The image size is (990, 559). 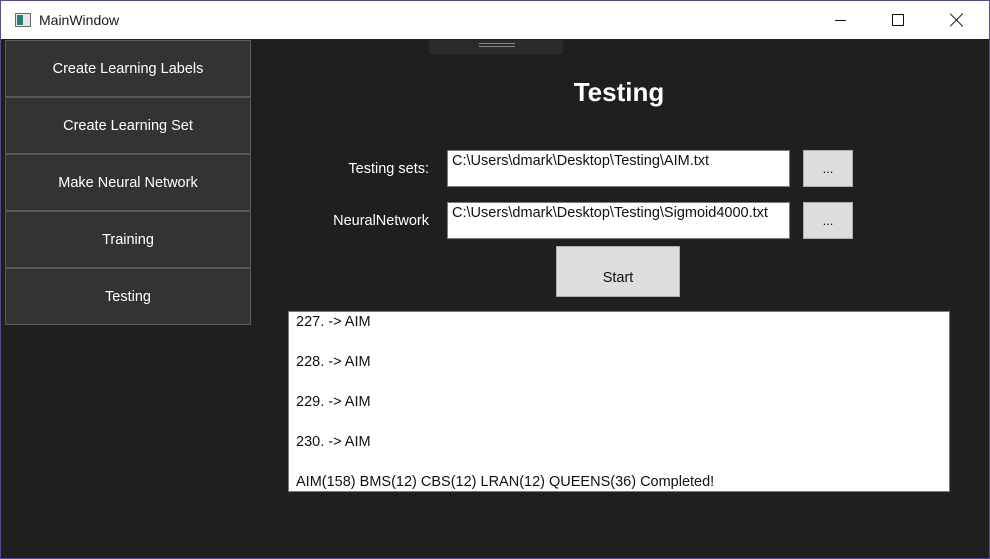 I want to click on close-icon, so click(x=957, y=20).